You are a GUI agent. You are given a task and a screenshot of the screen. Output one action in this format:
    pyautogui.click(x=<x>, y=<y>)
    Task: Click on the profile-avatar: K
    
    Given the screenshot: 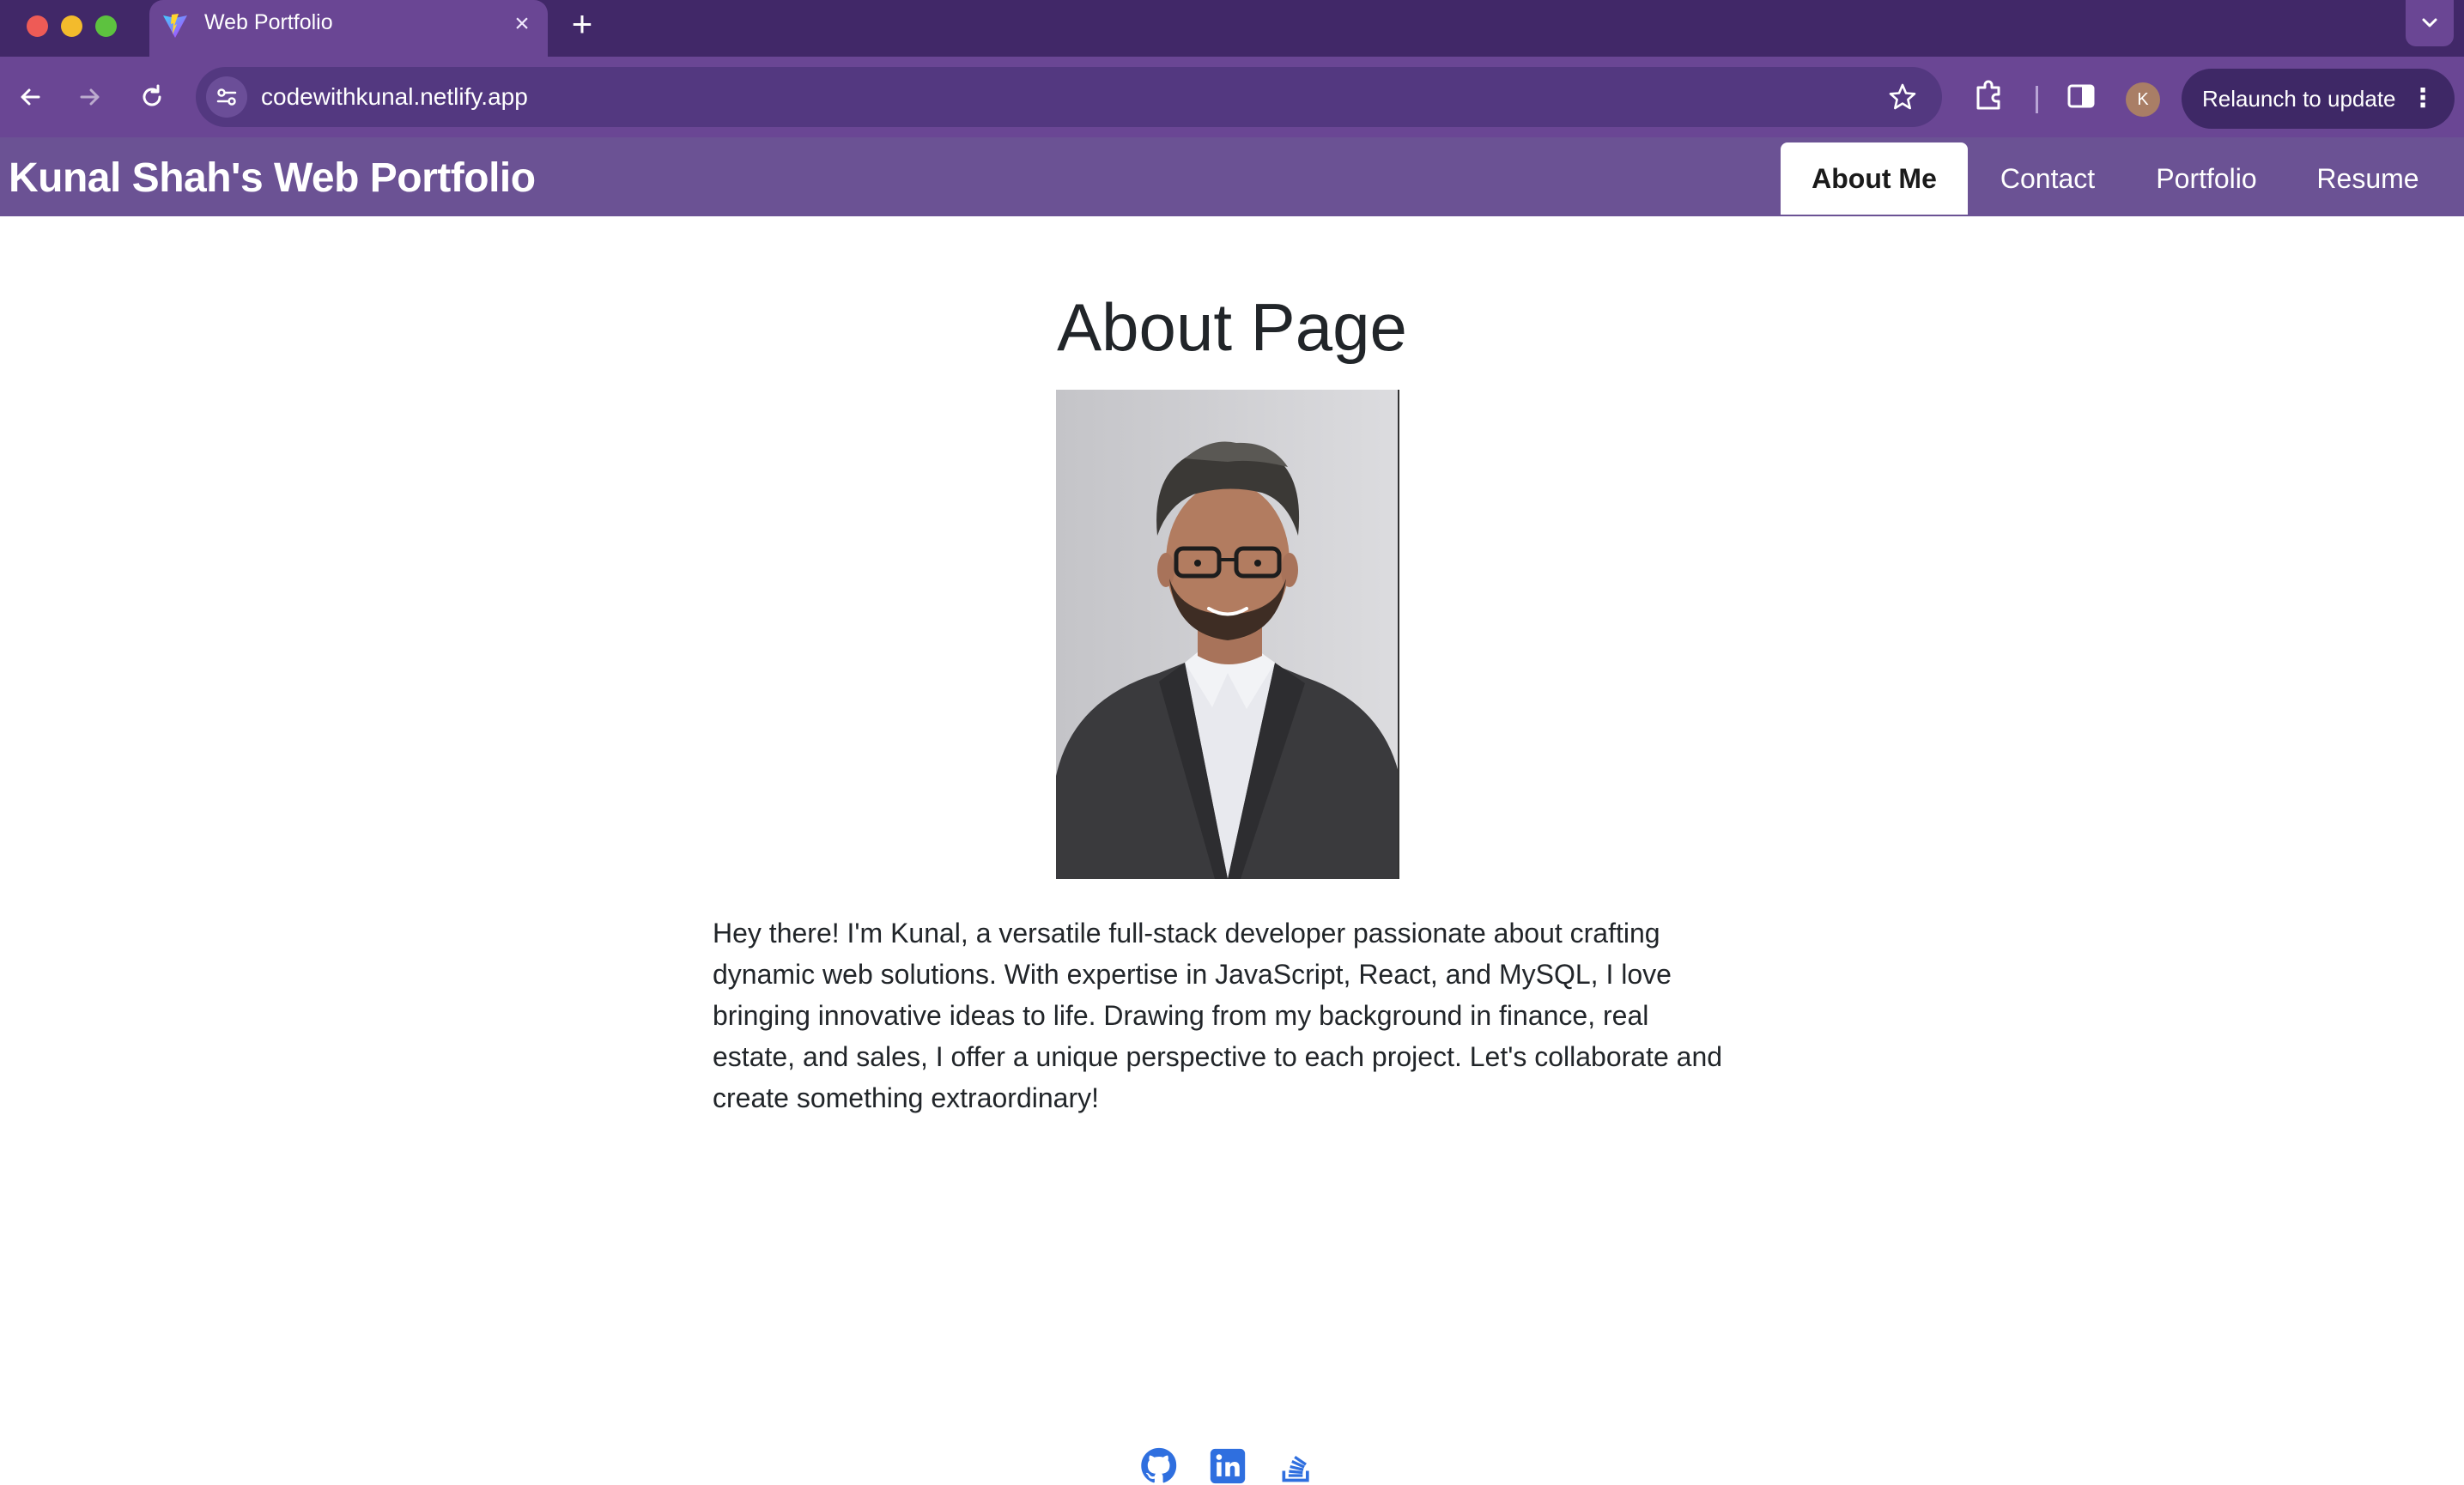 What is the action you would take?
    pyautogui.click(x=2143, y=99)
    